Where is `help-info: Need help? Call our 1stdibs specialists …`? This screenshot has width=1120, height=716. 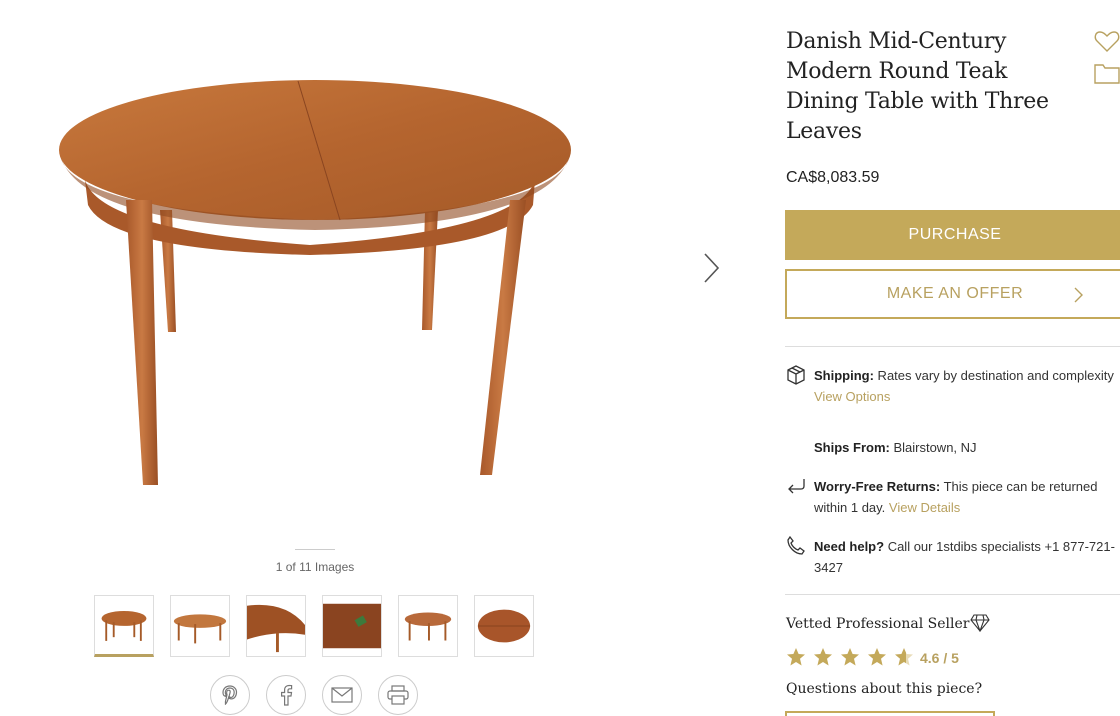
help-info: Need help? Call our 1stdibs specialists … is located at coordinates (951, 557).